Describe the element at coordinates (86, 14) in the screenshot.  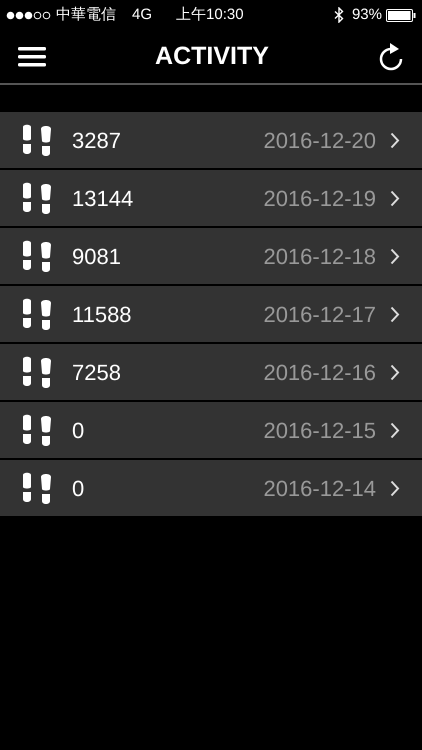
I see `carrier-name: 中華電信` at that location.